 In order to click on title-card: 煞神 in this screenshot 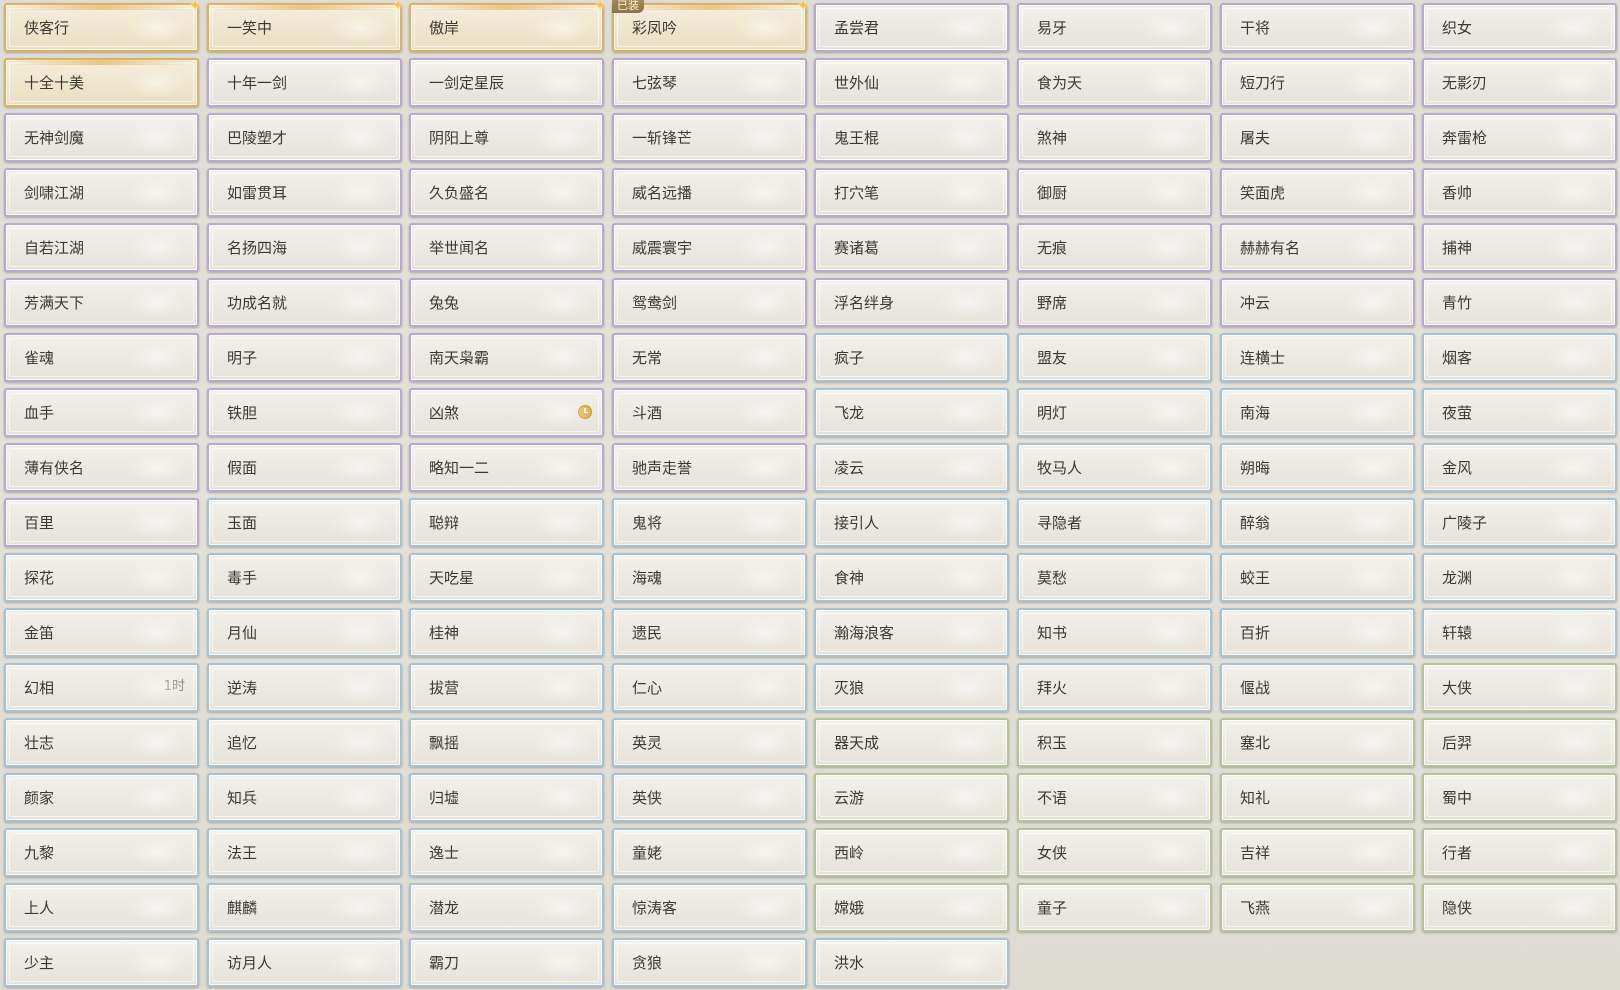, I will do `click(1114, 137)`.